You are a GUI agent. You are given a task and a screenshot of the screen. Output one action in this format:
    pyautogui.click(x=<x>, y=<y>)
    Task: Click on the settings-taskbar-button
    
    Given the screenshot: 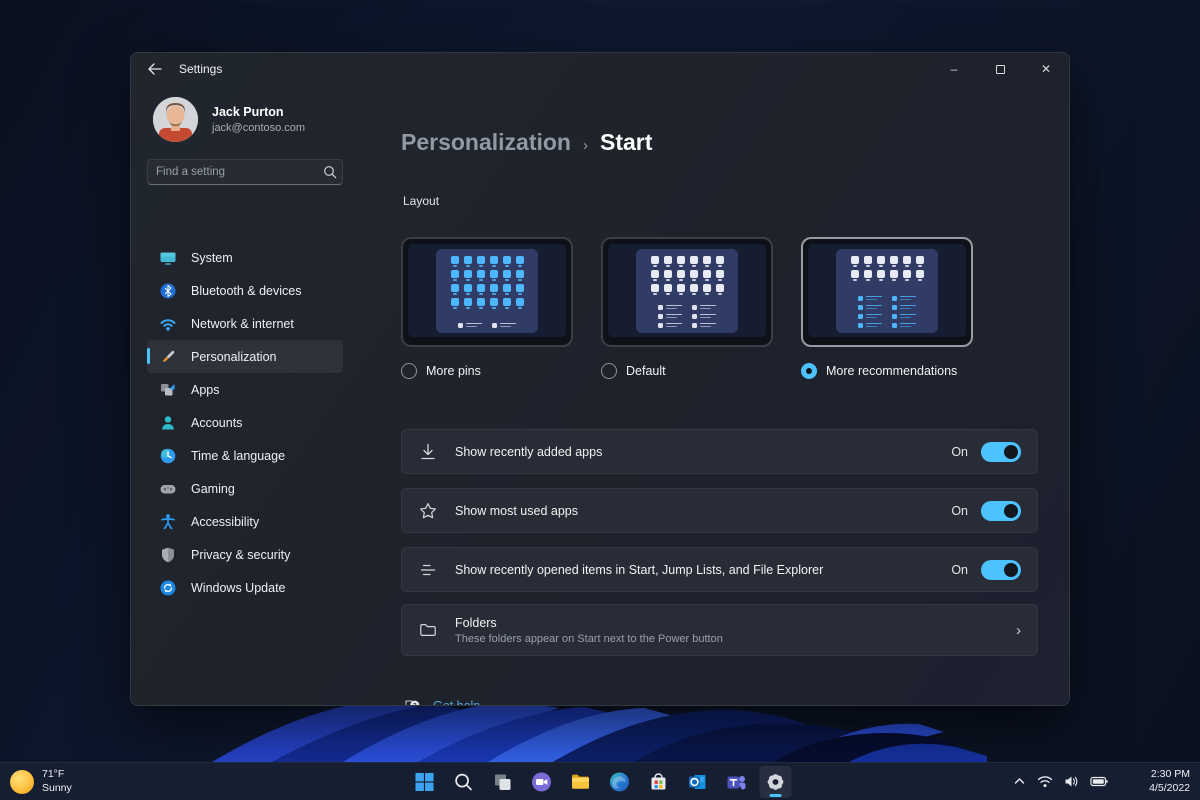 What is the action you would take?
    pyautogui.click(x=775, y=781)
    